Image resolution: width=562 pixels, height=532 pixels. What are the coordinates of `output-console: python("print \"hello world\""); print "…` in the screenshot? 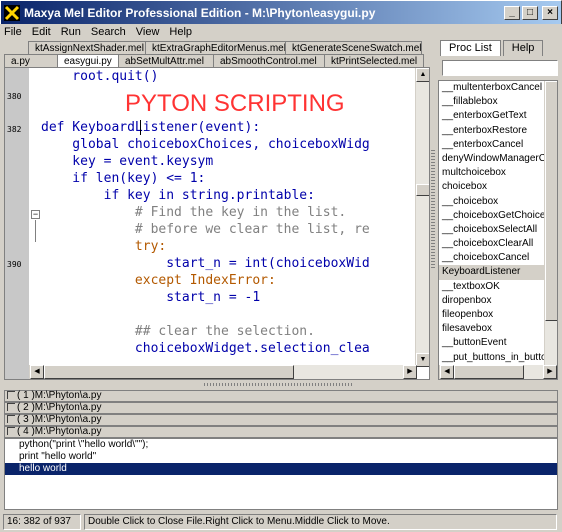 It's located at (281, 474).